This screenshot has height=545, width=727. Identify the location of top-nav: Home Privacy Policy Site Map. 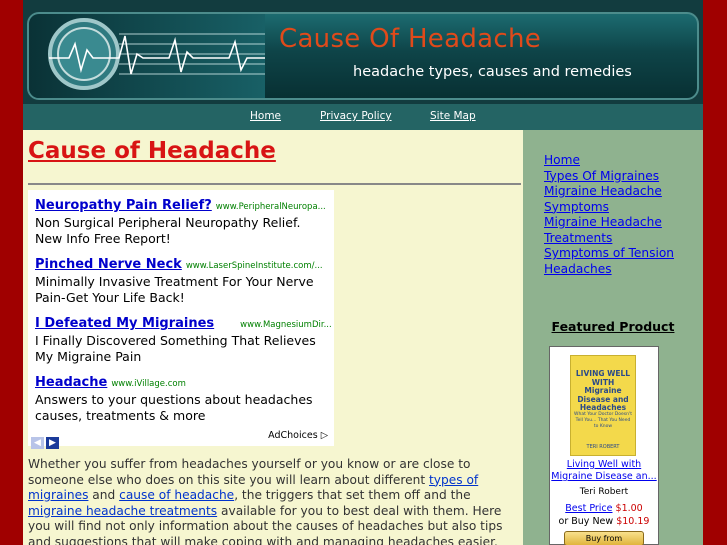
(363, 117).